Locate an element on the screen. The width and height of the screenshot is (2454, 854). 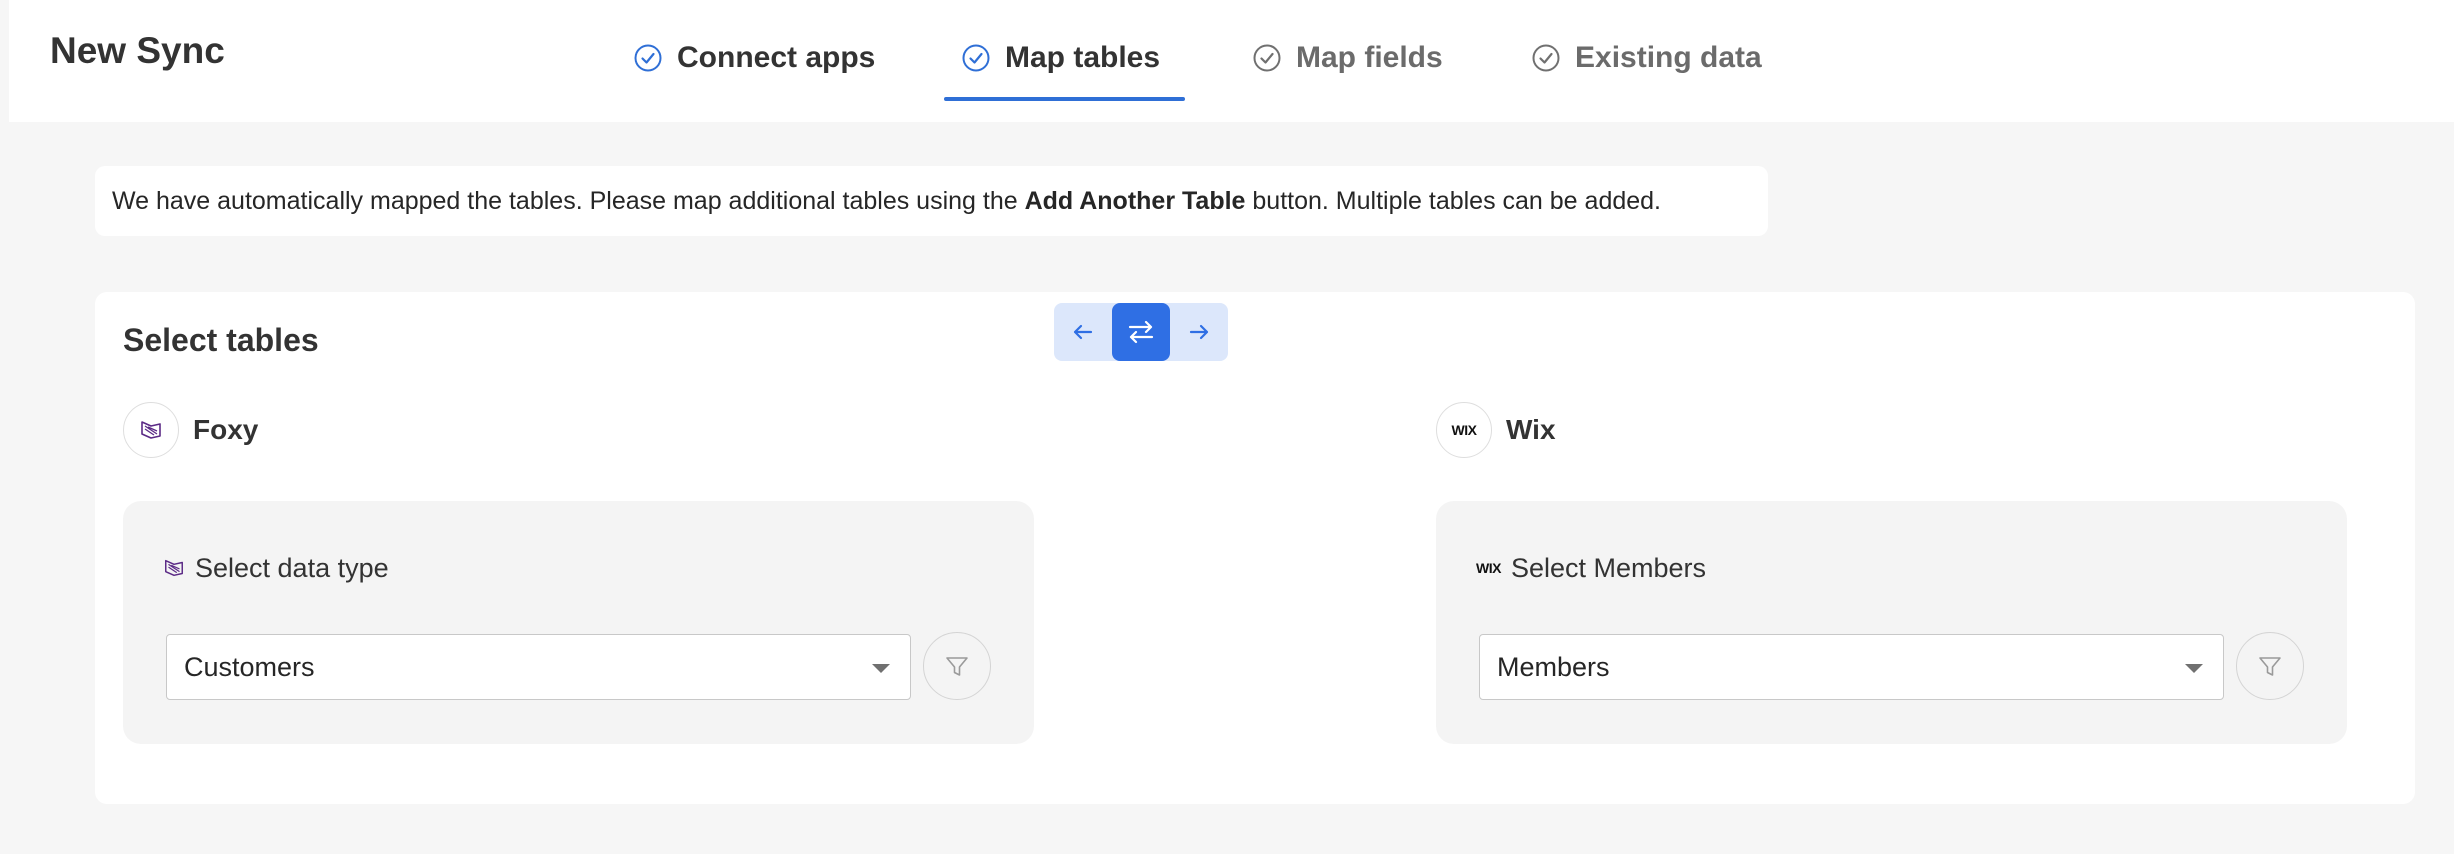
sync-two-way-button is located at coordinates (1141, 332).